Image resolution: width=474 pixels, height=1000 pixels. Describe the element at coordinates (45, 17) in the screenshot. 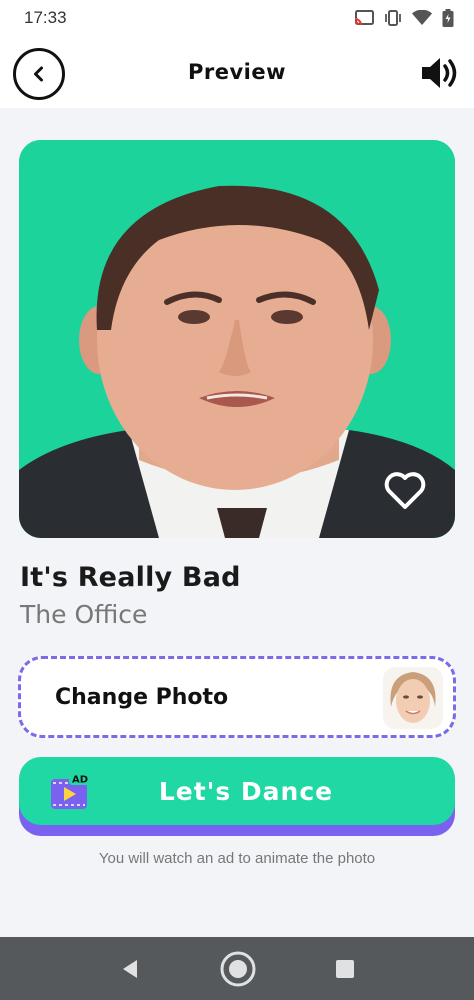

I see `status-time: 17:33` at that location.